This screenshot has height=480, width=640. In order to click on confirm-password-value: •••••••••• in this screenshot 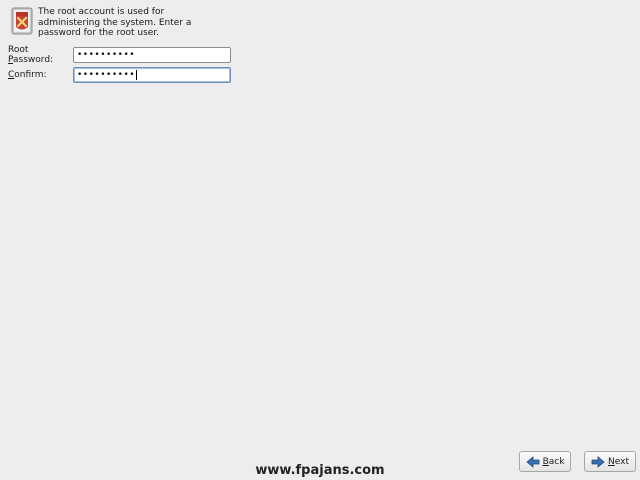, I will do `click(106, 75)`.